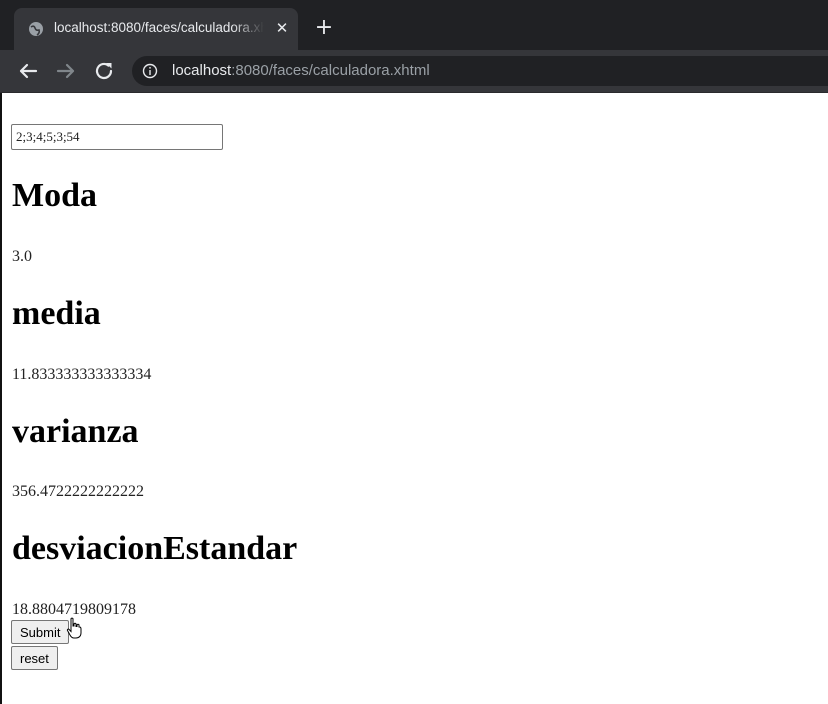  Describe the element at coordinates (66, 71) in the screenshot. I see `forward-arrow-icon` at that location.